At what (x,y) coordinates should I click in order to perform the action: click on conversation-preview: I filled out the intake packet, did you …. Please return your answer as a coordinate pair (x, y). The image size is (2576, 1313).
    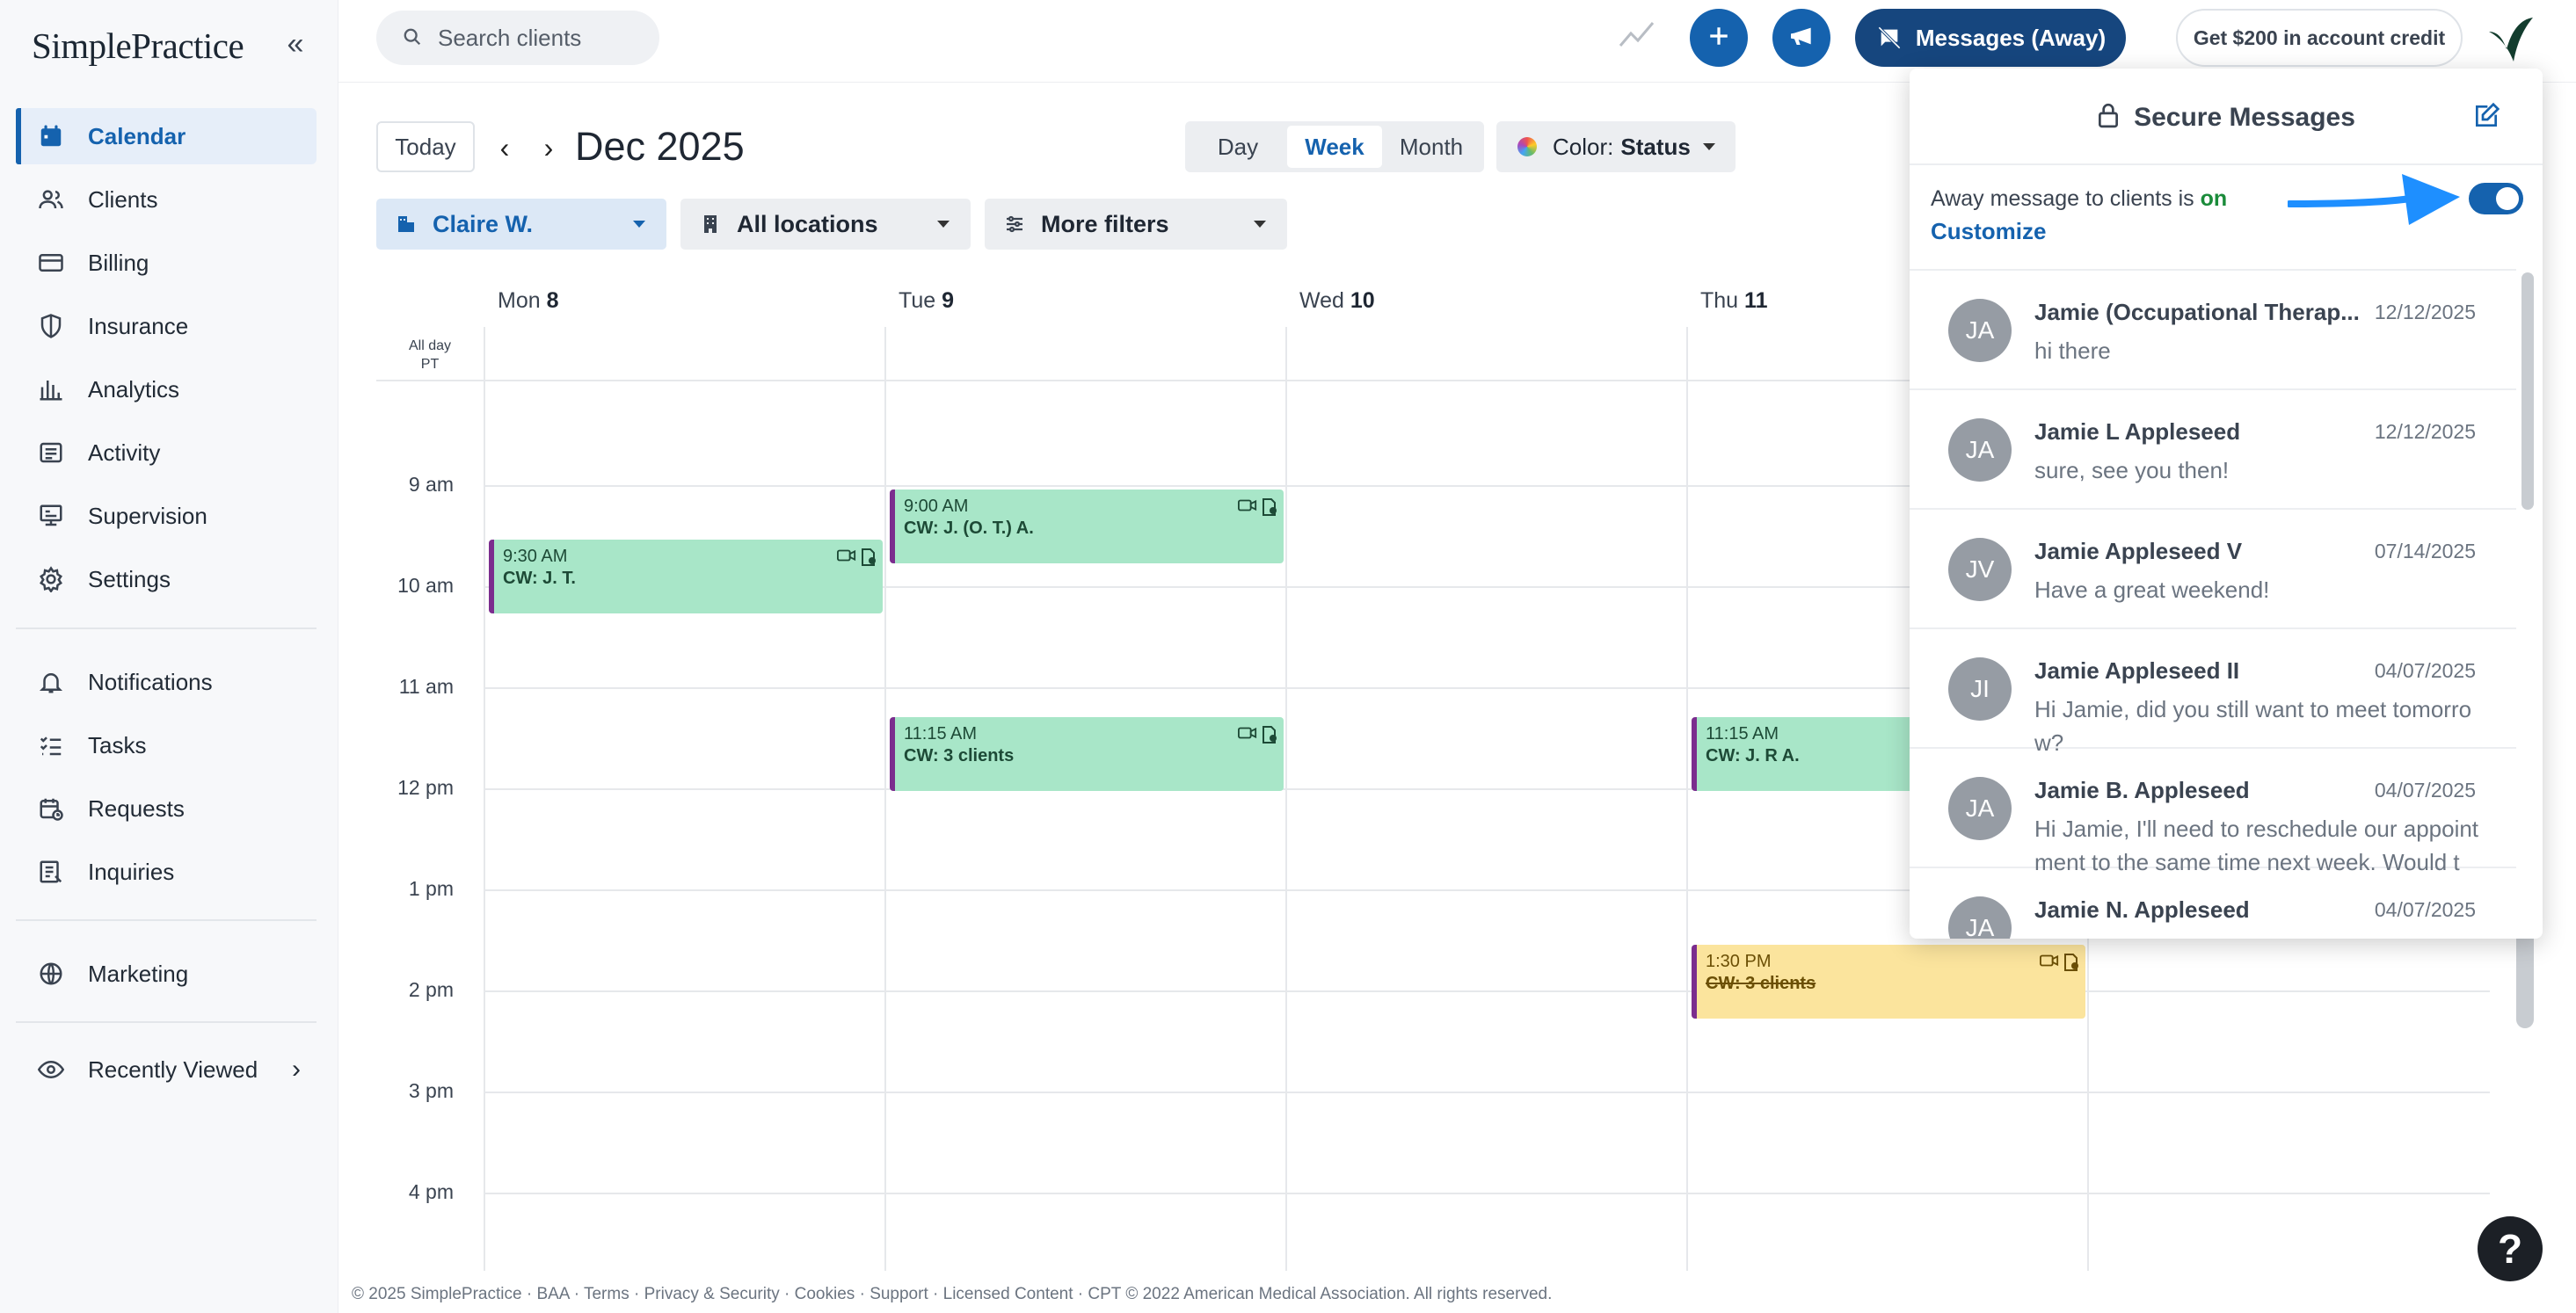
    Looking at the image, I should click on (2258, 935).